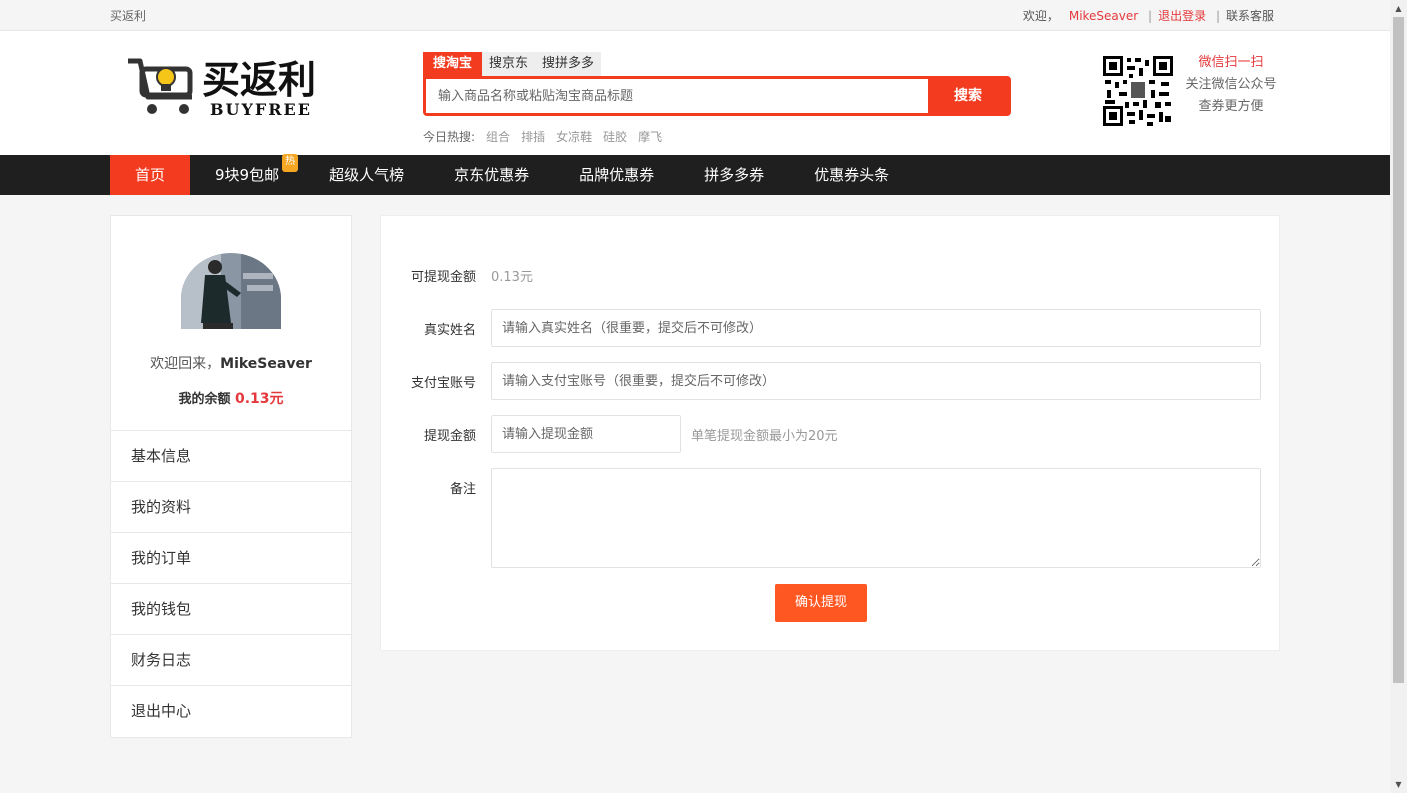 Image resolution: width=1407 pixels, height=793 pixels. Describe the element at coordinates (509, 64) in the screenshot. I see `tab-jd: 搜京东` at that location.